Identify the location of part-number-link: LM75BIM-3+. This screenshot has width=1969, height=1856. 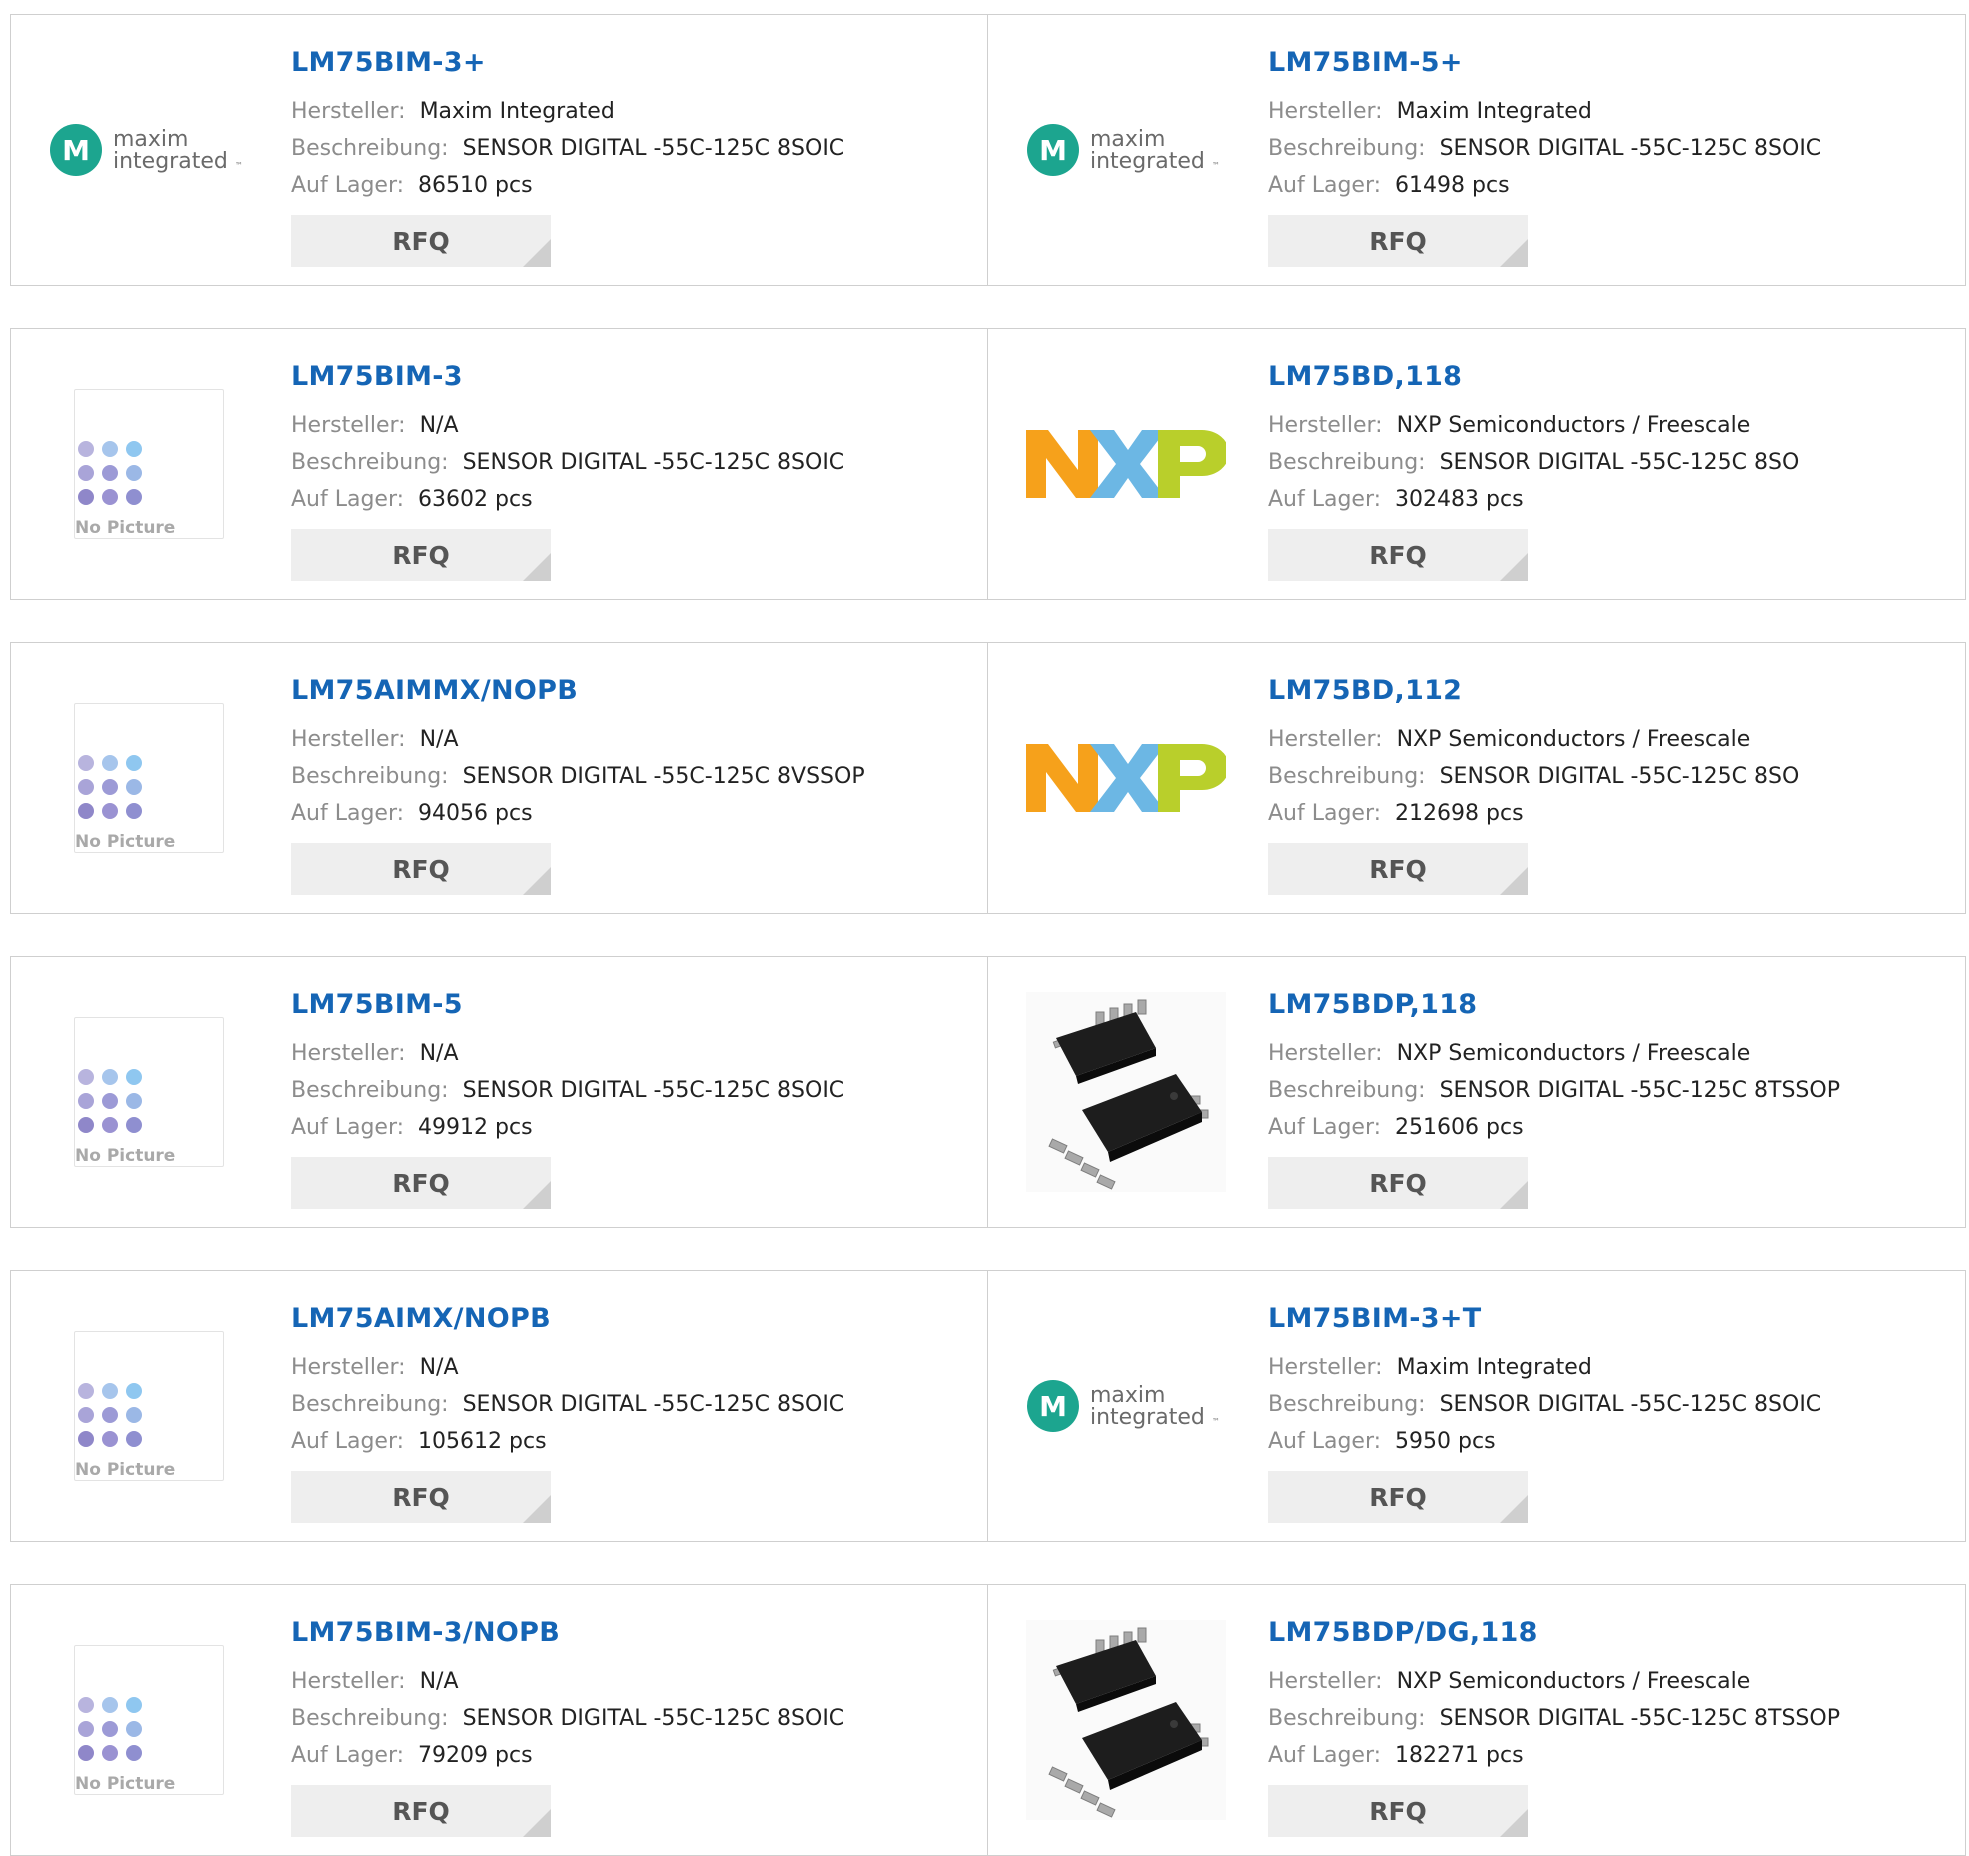
(388, 62).